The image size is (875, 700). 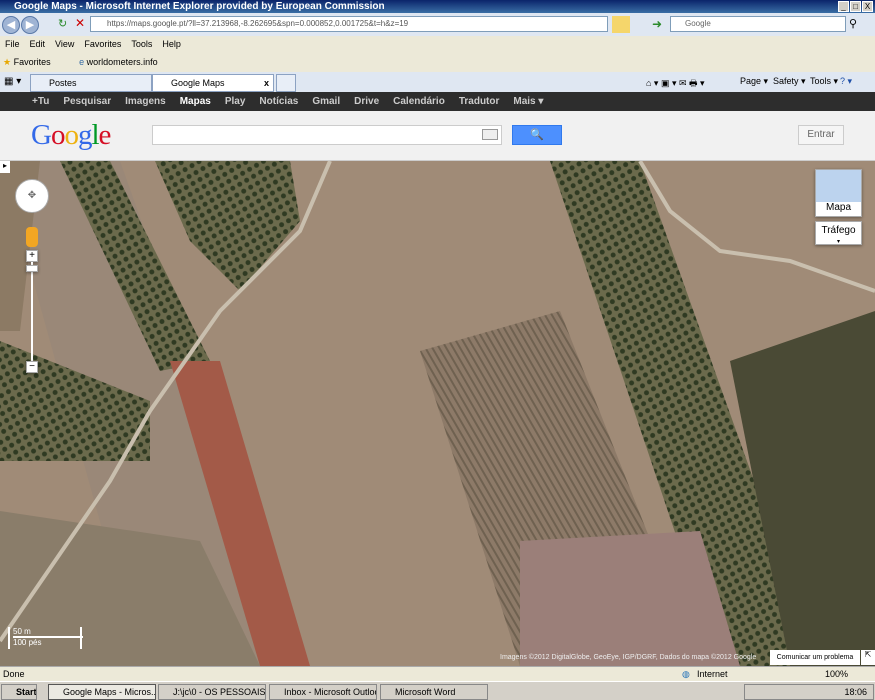 What do you see at coordinates (11, 25) in the screenshot?
I see `back-button: ◀` at bounding box center [11, 25].